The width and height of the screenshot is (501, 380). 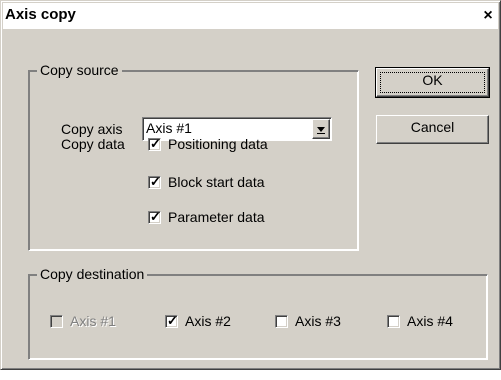 I want to click on ok-button-label: OK, so click(x=432, y=80).